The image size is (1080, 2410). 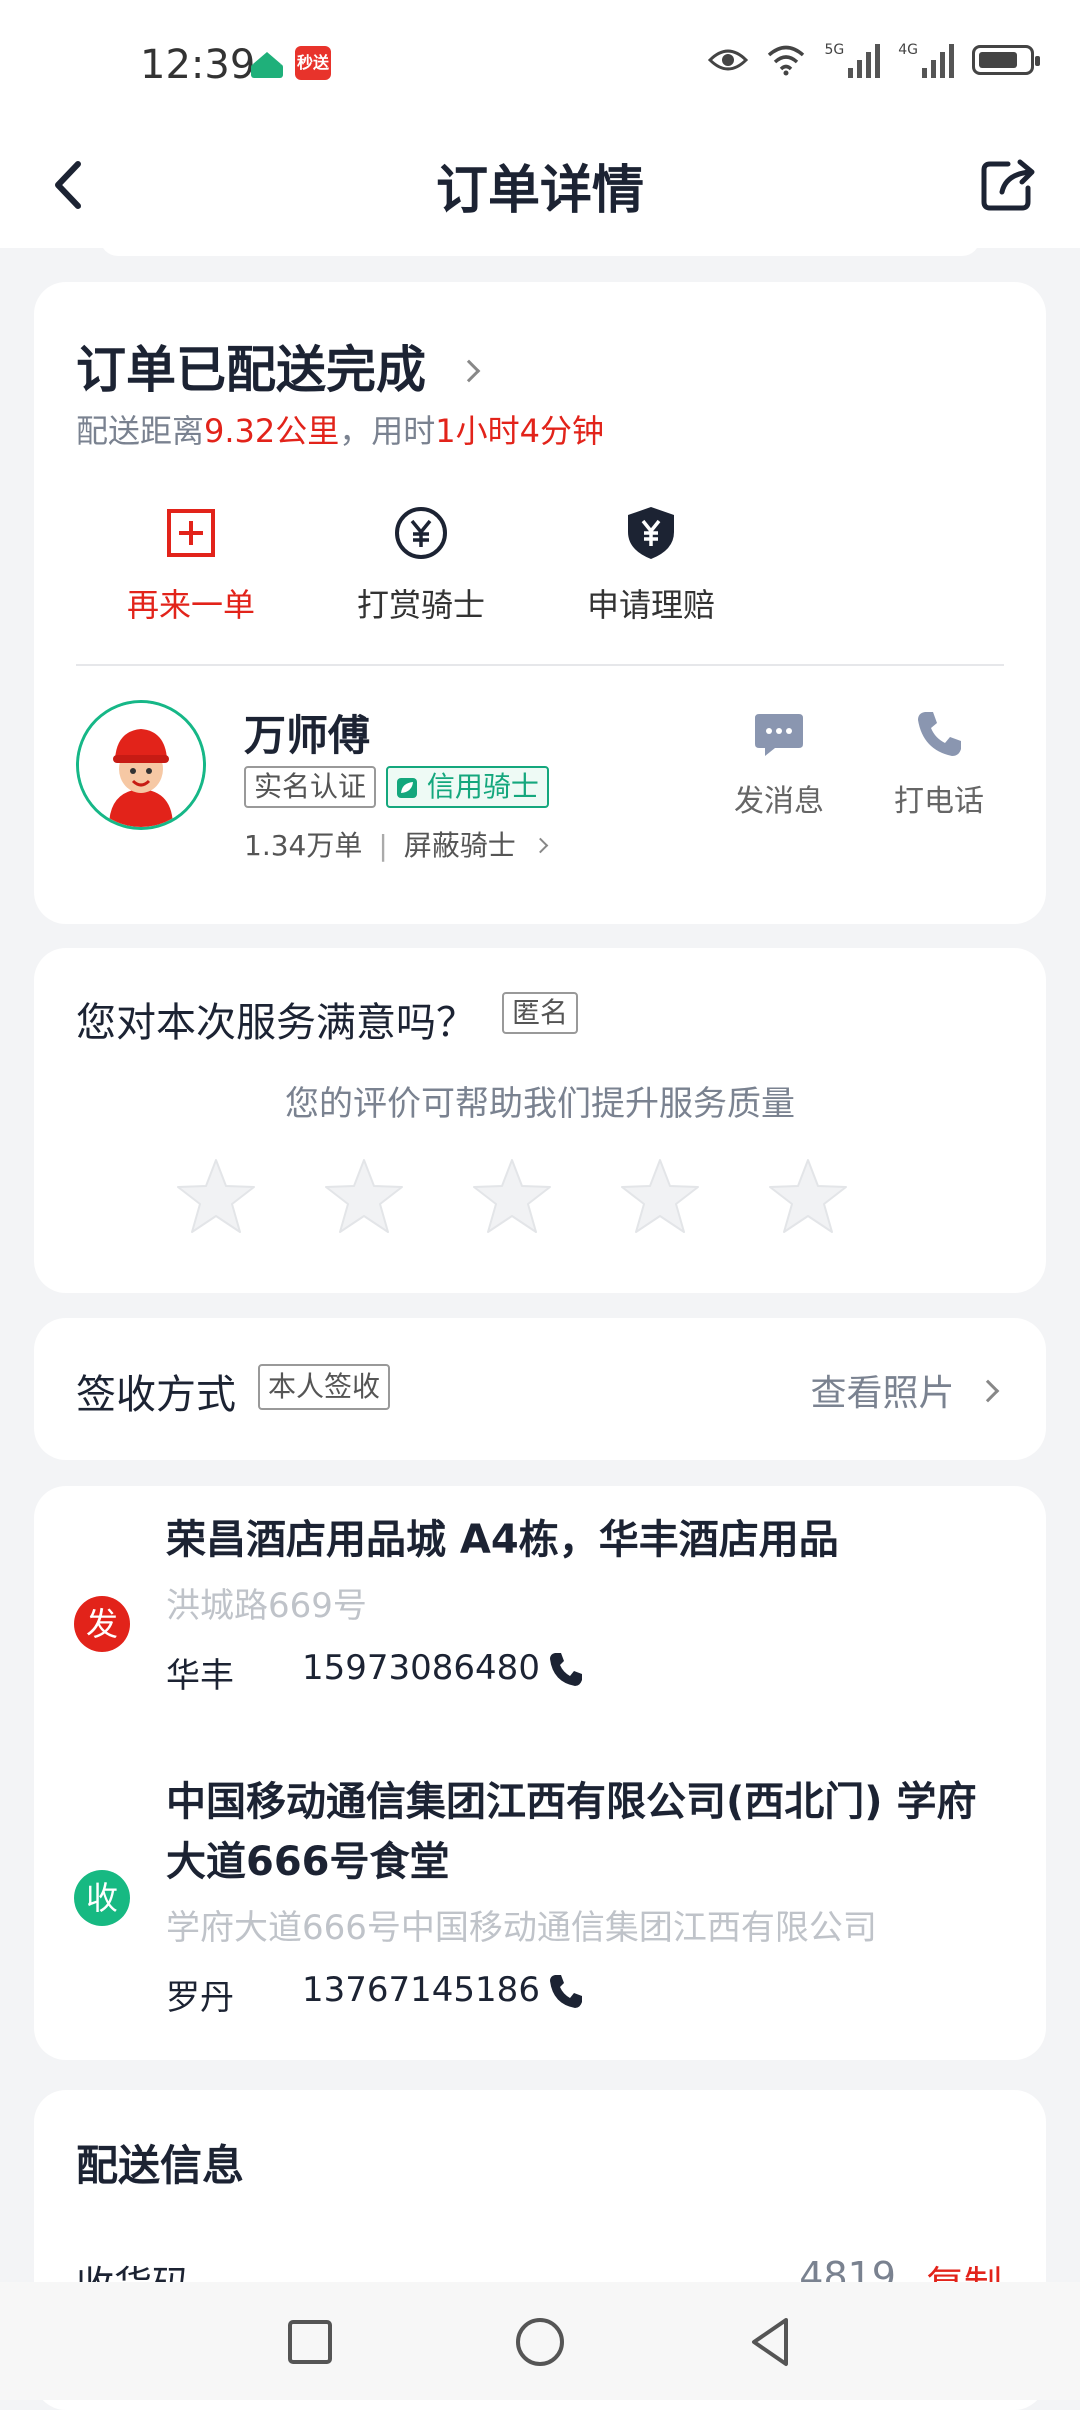 I want to click on anonymous-tag: 匿名, so click(x=540, y=1013).